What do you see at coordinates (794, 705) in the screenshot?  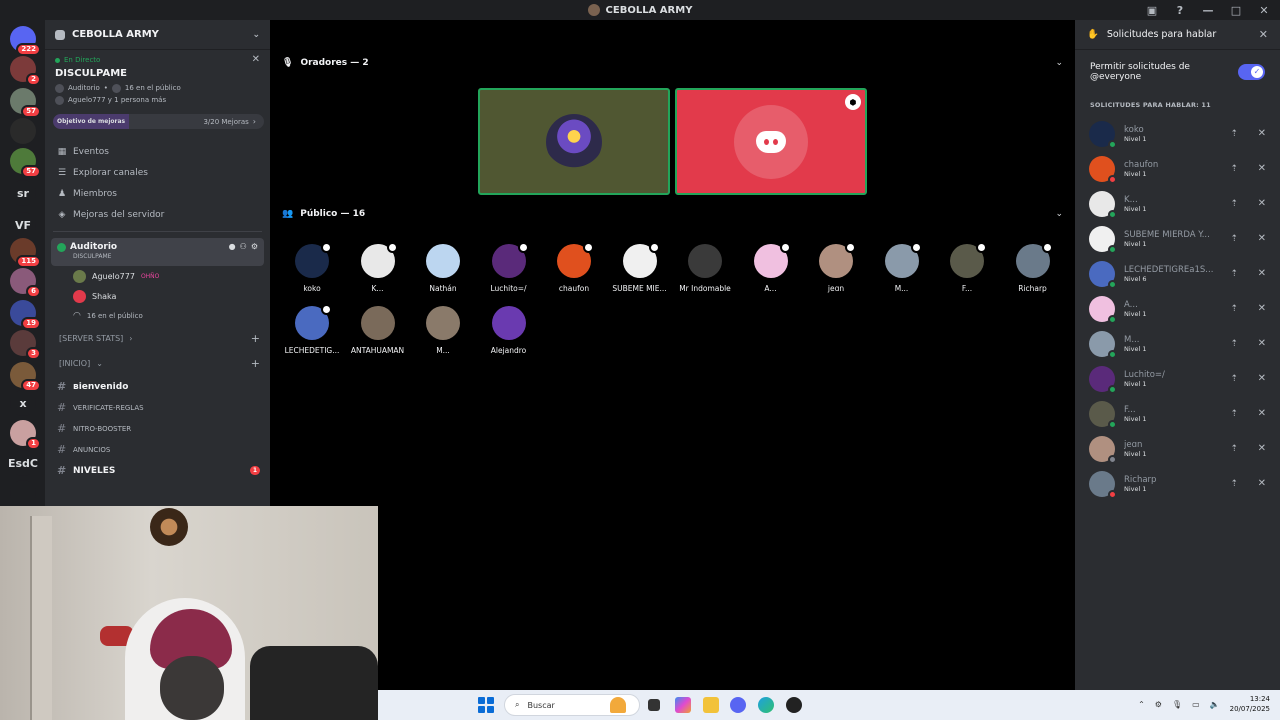 I see `obs-icon` at bounding box center [794, 705].